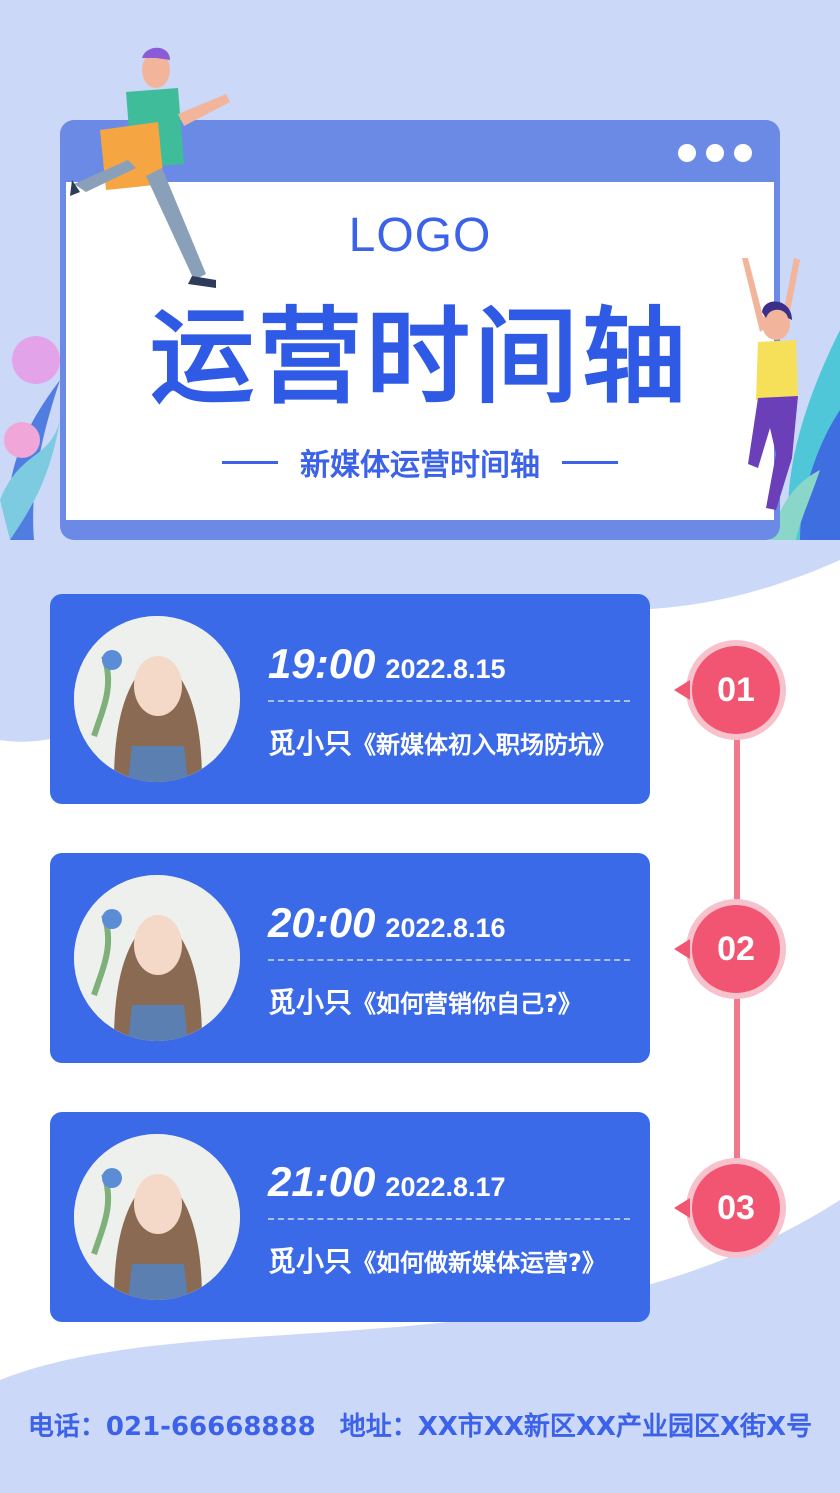 This screenshot has width=840, height=1493. Describe the element at coordinates (150, 167) in the screenshot. I see `running-man-illustration` at that location.